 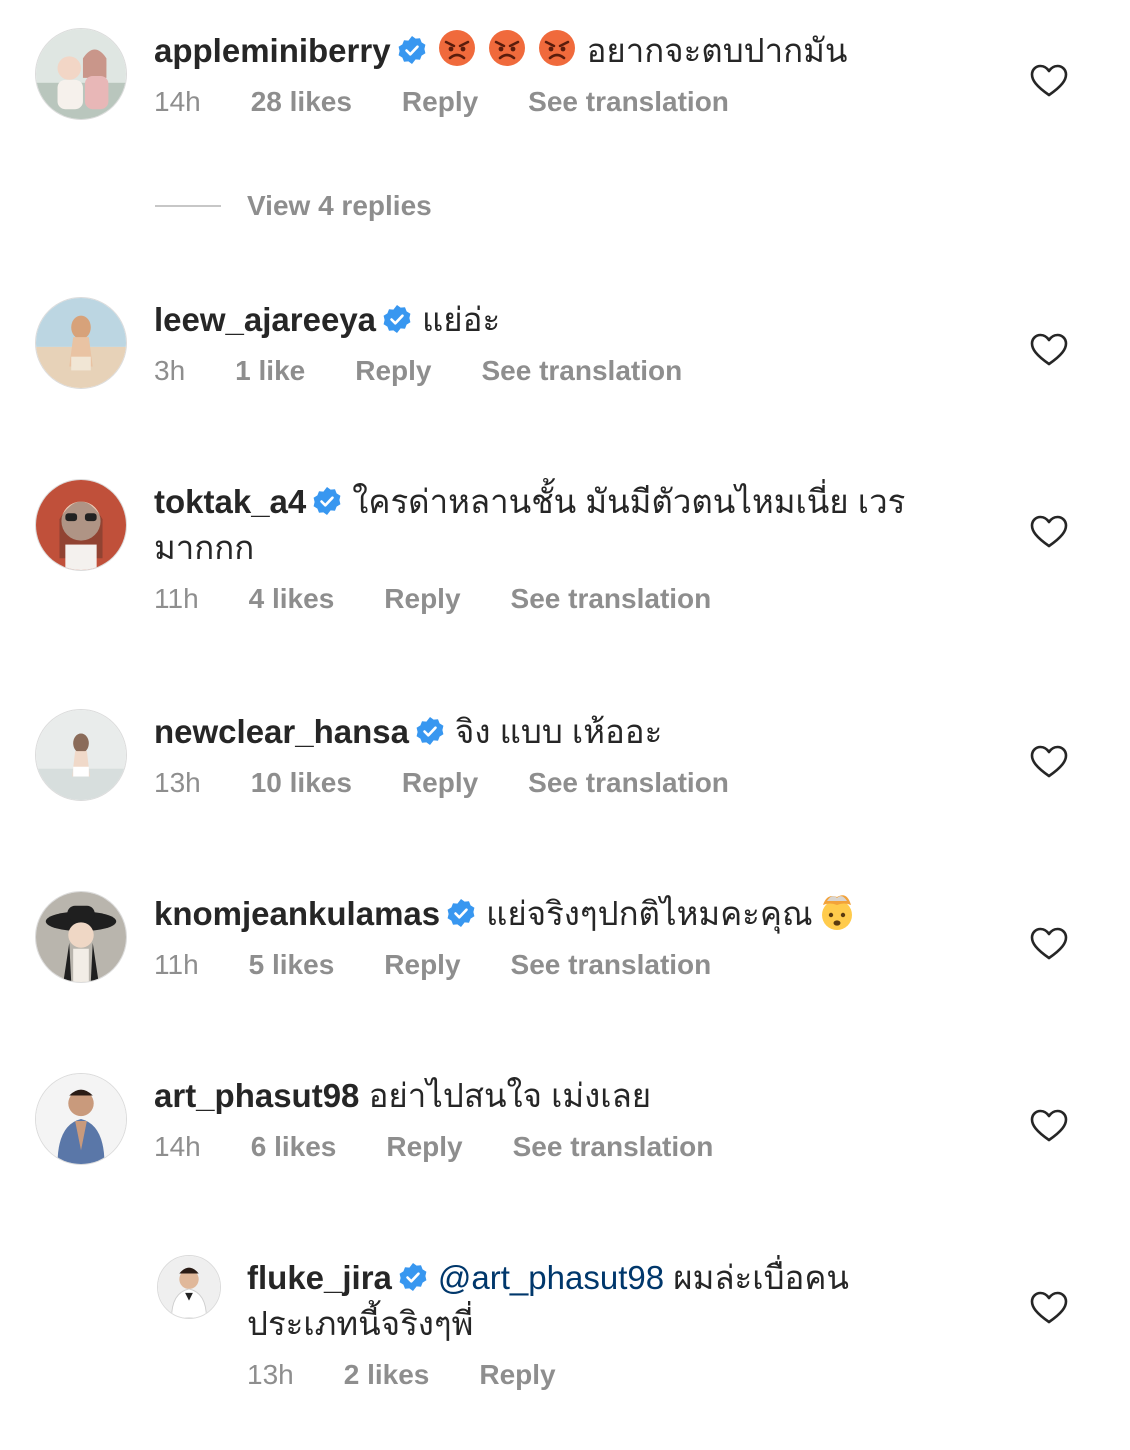 I want to click on comment-meta: 13h 10 likes Reply See translation, so click(x=554, y=783).